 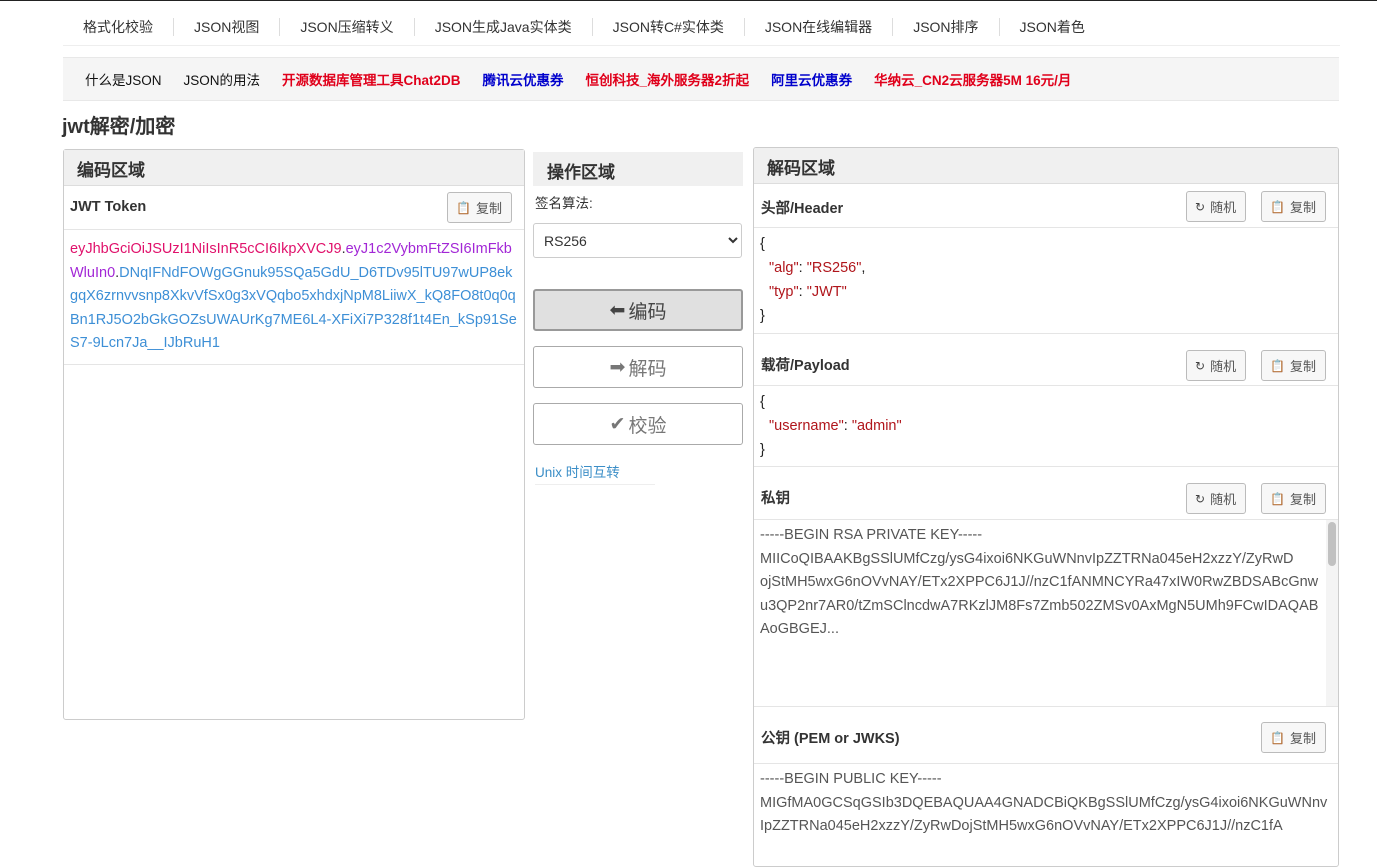 I want to click on copy-token-button: 📋 复制, so click(x=479, y=207).